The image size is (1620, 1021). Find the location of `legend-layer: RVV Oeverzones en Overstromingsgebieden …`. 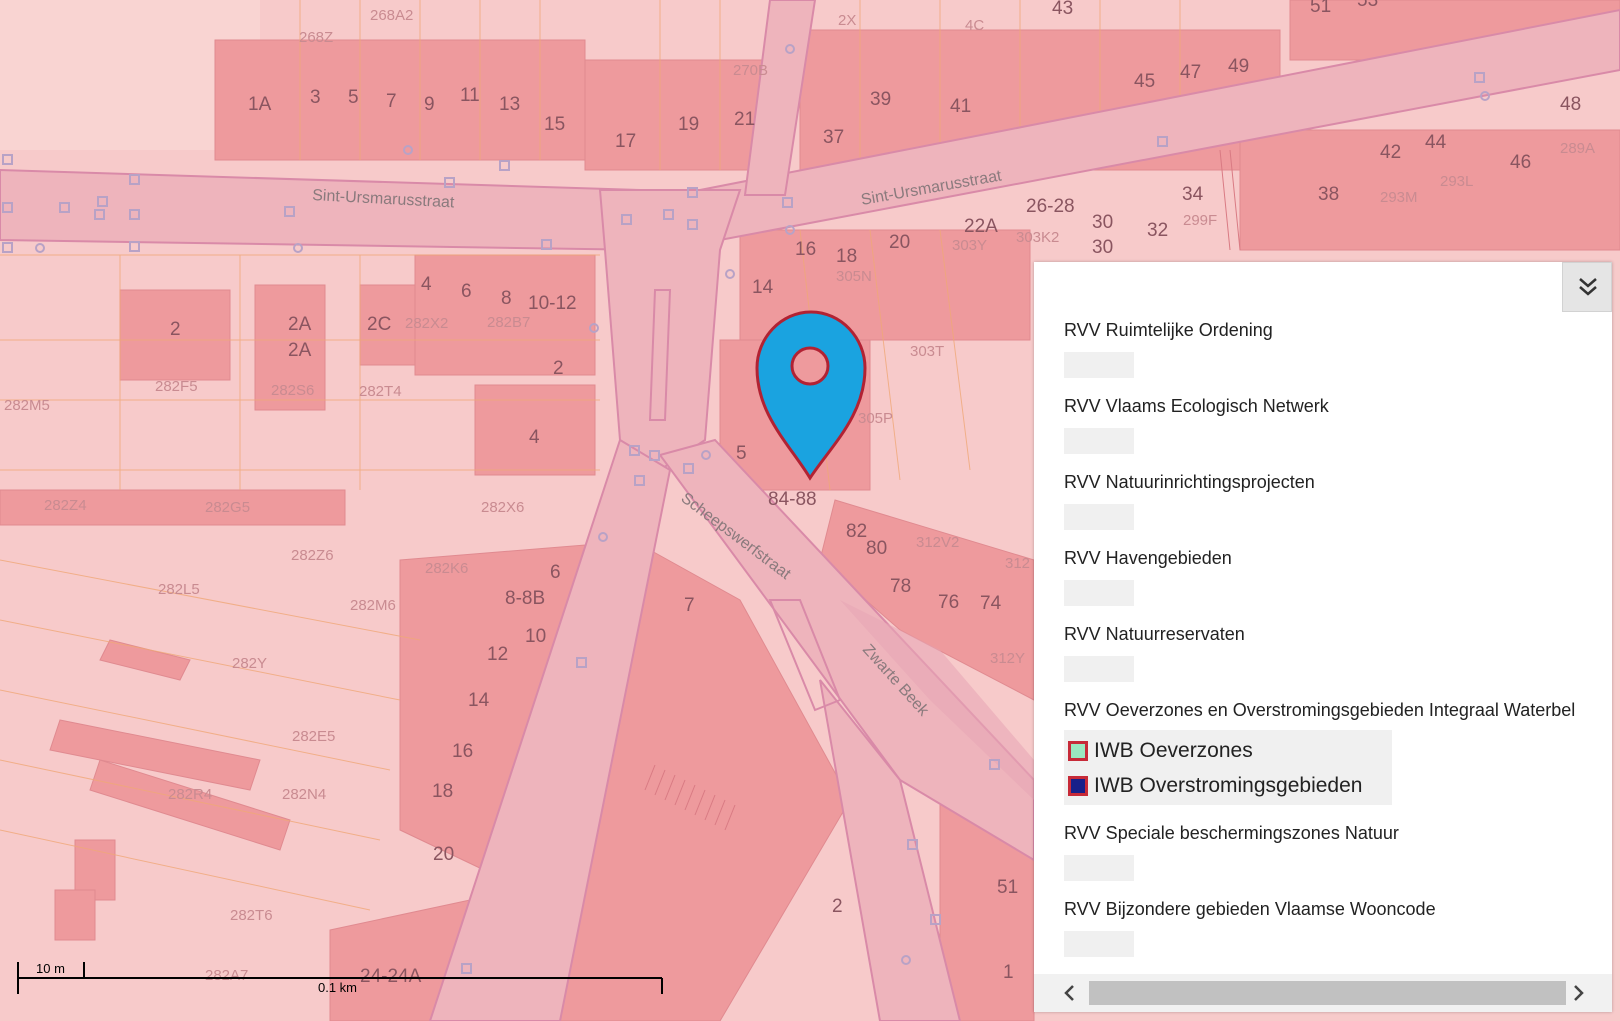

legend-layer: RVV Oeverzones en Overstromingsgebieden … is located at coordinates (1338, 752).